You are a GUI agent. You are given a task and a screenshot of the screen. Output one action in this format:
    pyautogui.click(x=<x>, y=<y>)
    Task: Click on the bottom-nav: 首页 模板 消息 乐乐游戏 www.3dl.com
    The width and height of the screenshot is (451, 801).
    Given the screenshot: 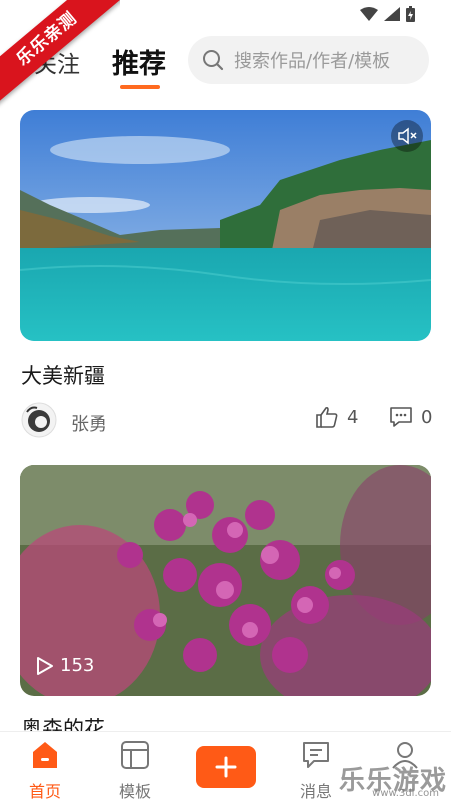 What is the action you would take?
    pyautogui.click(x=225, y=766)
    